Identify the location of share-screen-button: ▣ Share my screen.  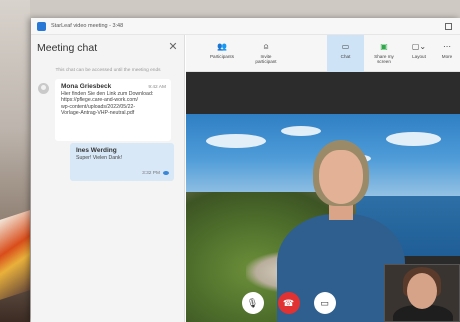
(384, 53).